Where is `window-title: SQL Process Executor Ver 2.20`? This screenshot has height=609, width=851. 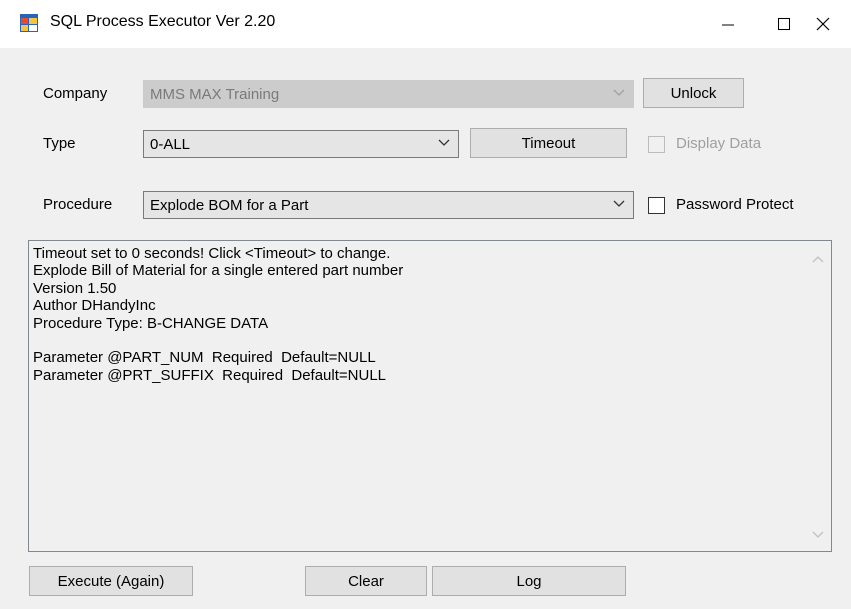
window-title: SQL Process Executor Ver 2.20 is located at coordinates (163, 21).